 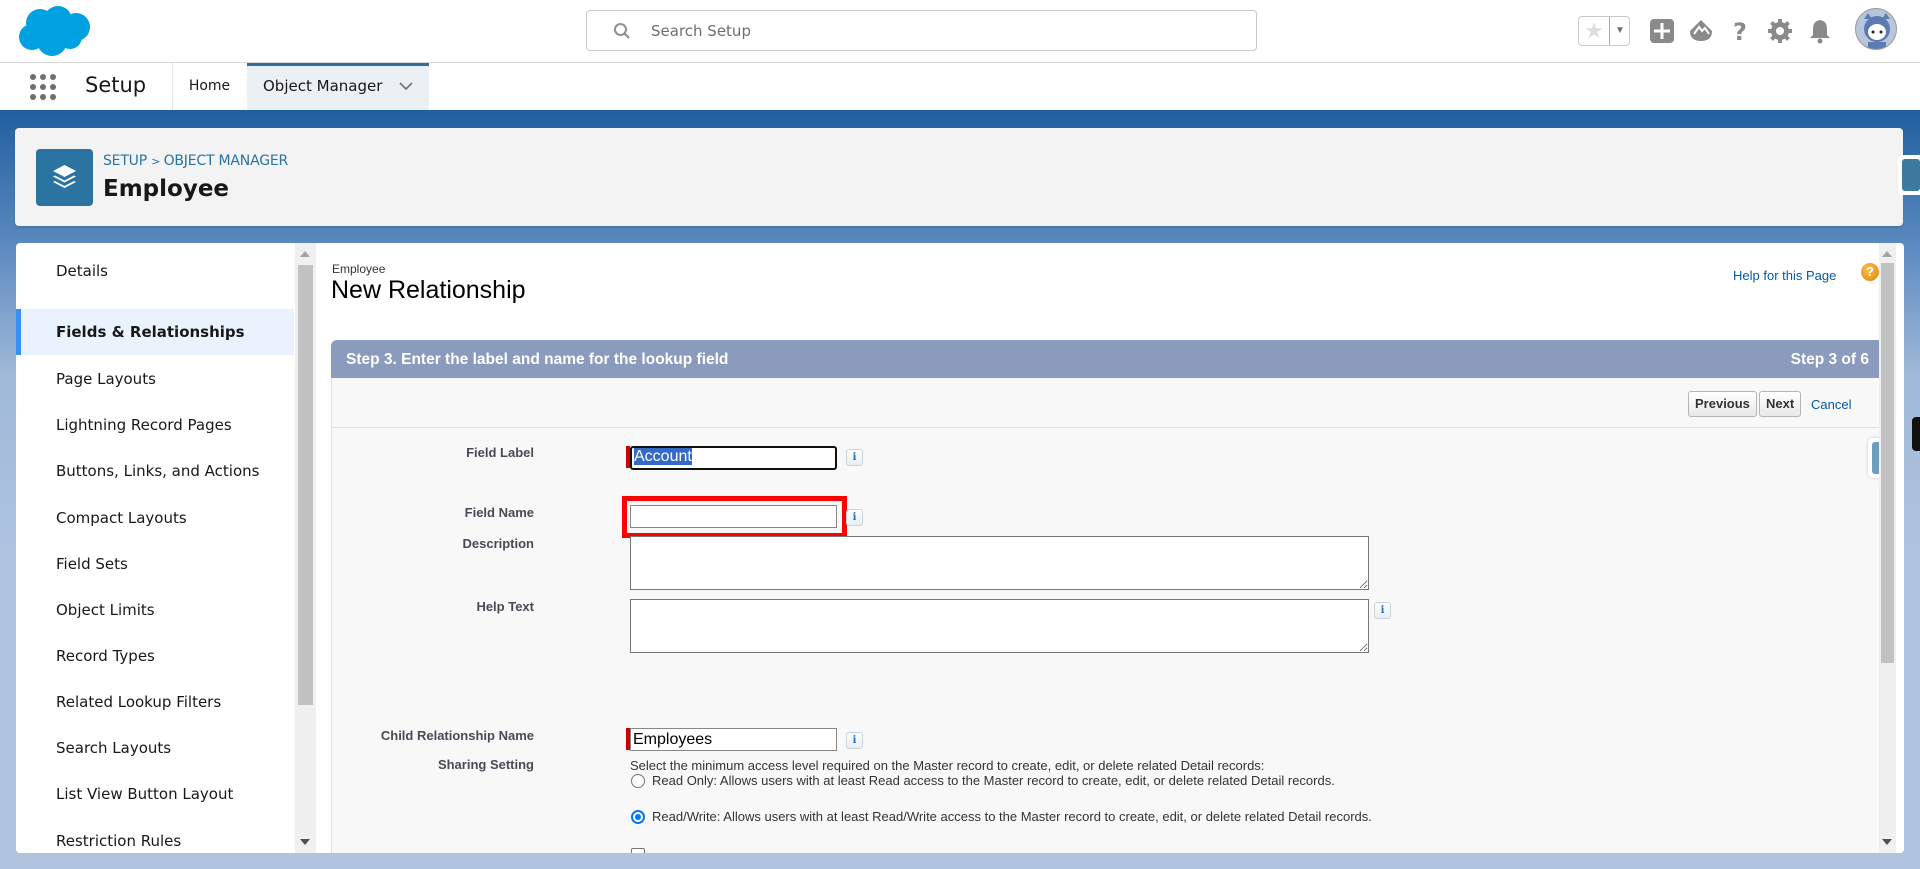 What do you see at coordinates (125, 161) in the screenshot?
I see `breadcrumb-setup-link: SETUP` at bounding box center [125, 161].